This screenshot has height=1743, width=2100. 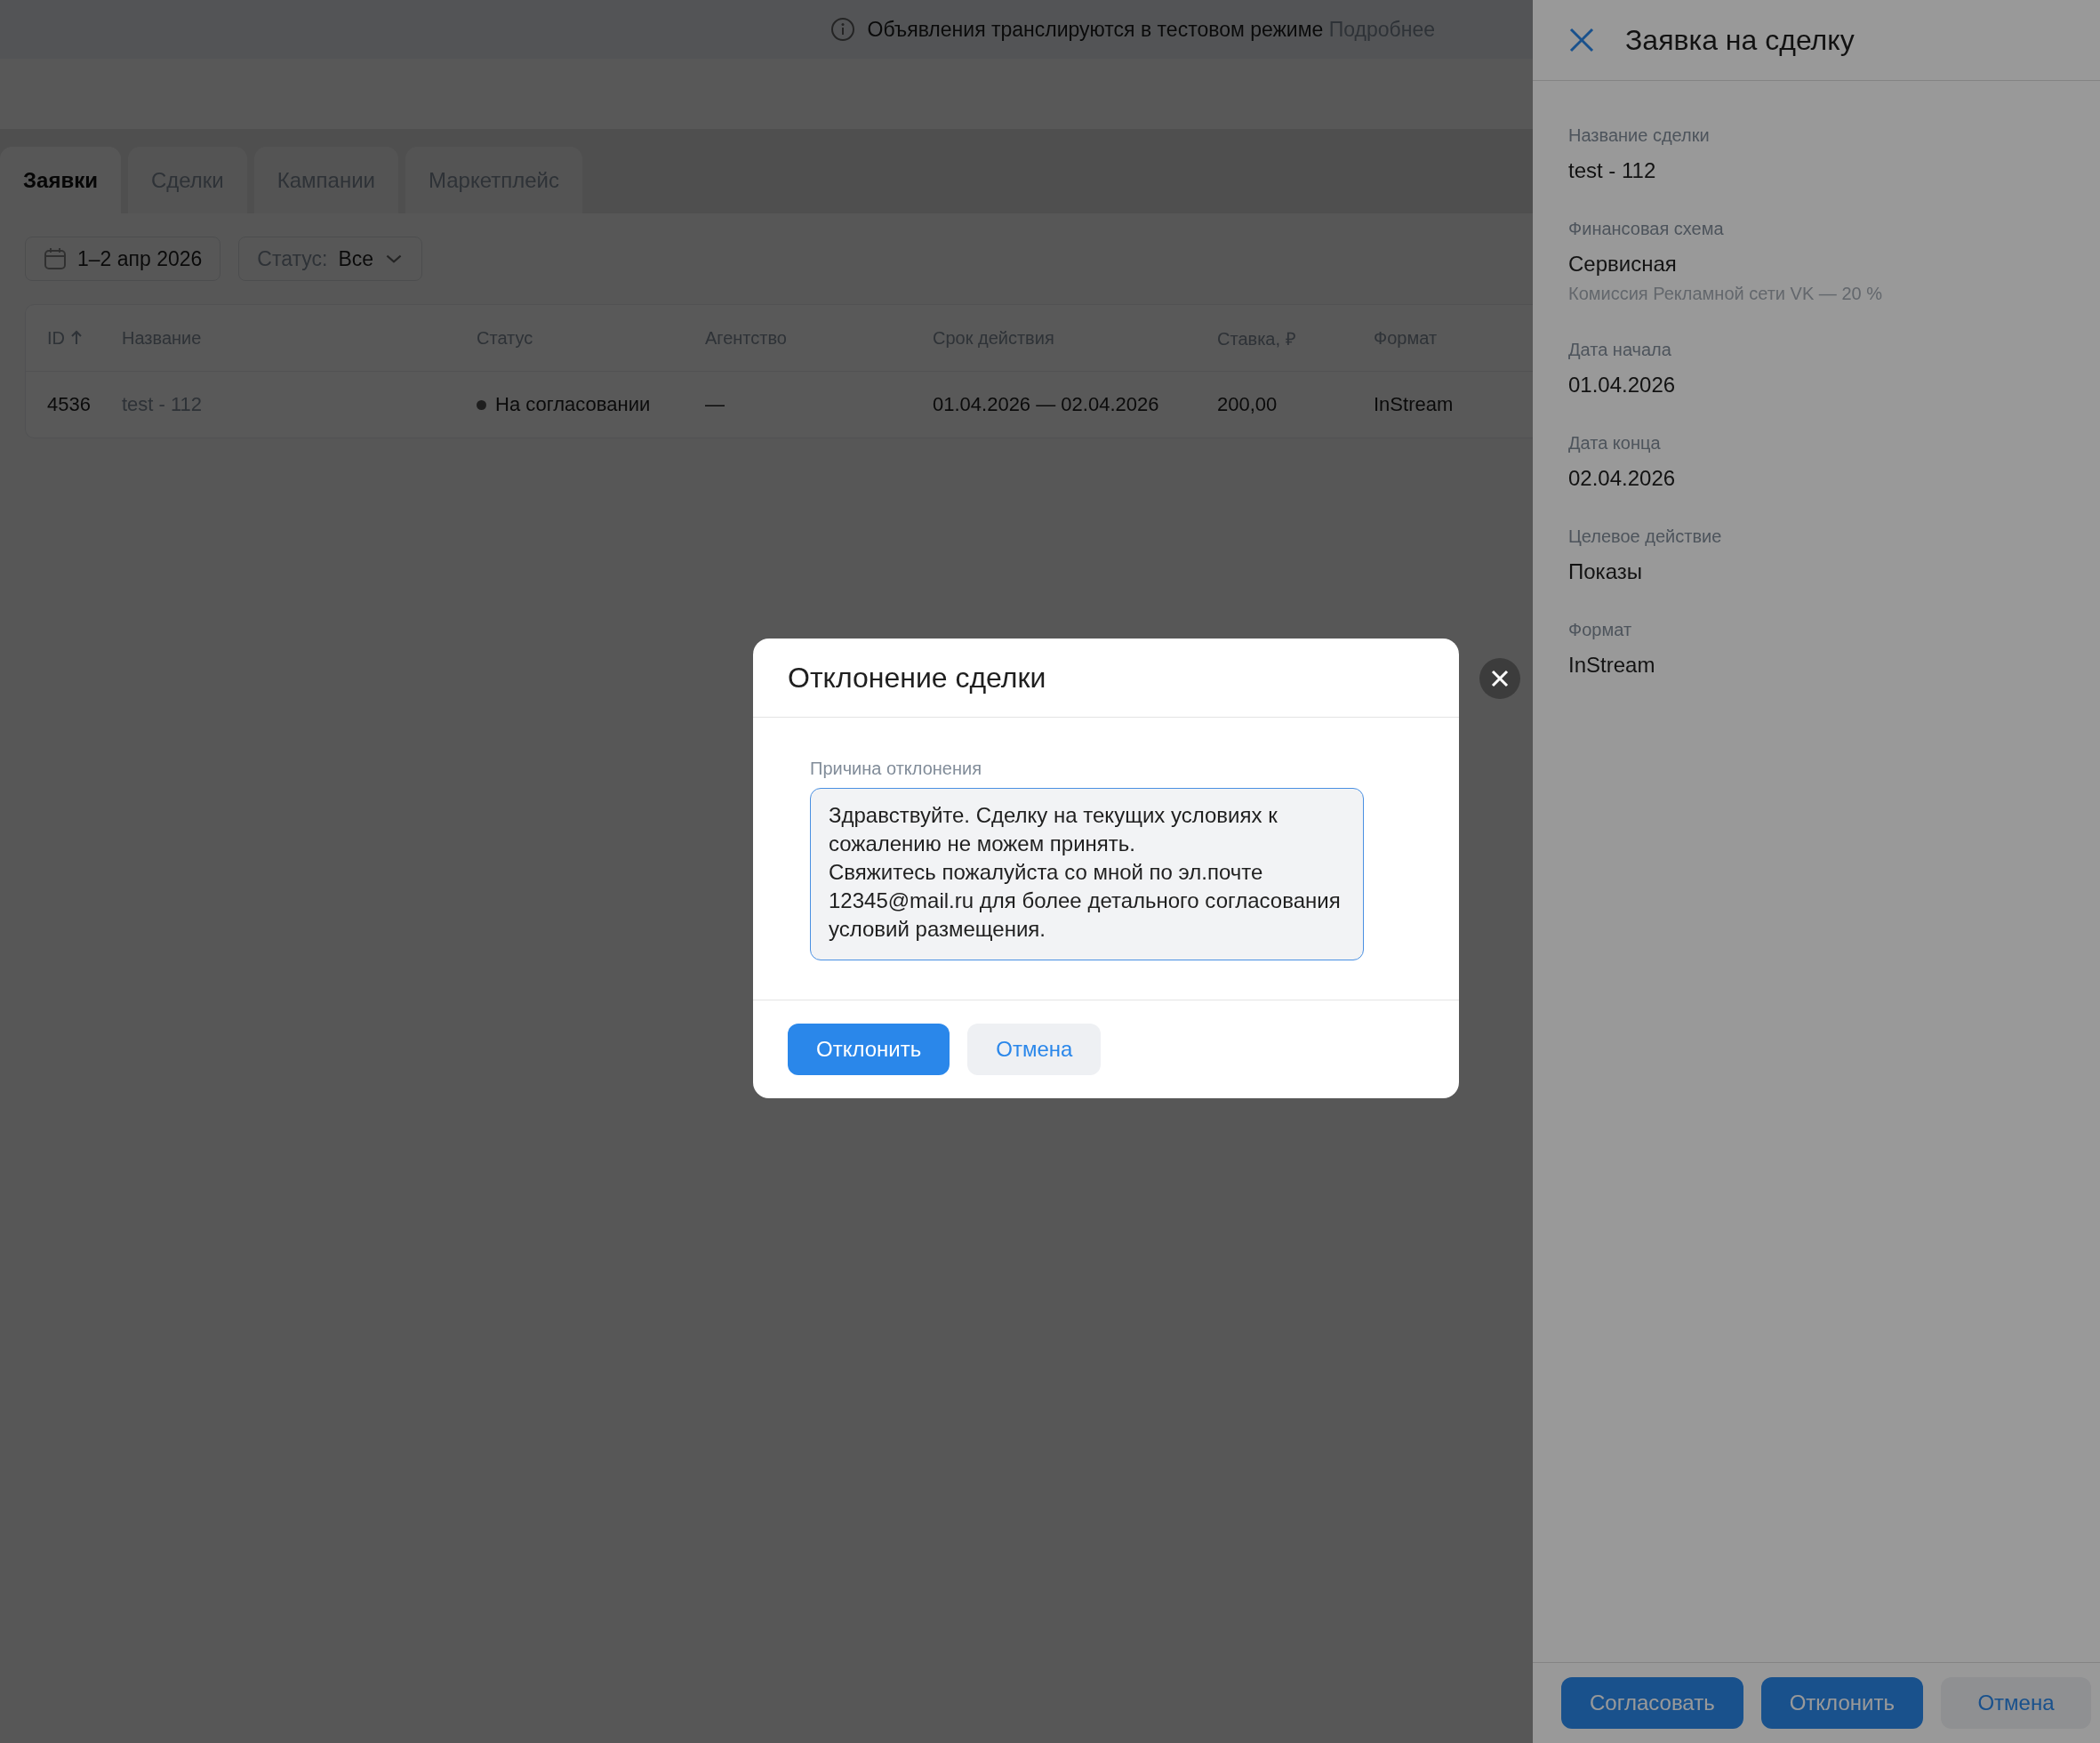 I want to click on action-button: Отклонить, so click(x=1841, y=1703).